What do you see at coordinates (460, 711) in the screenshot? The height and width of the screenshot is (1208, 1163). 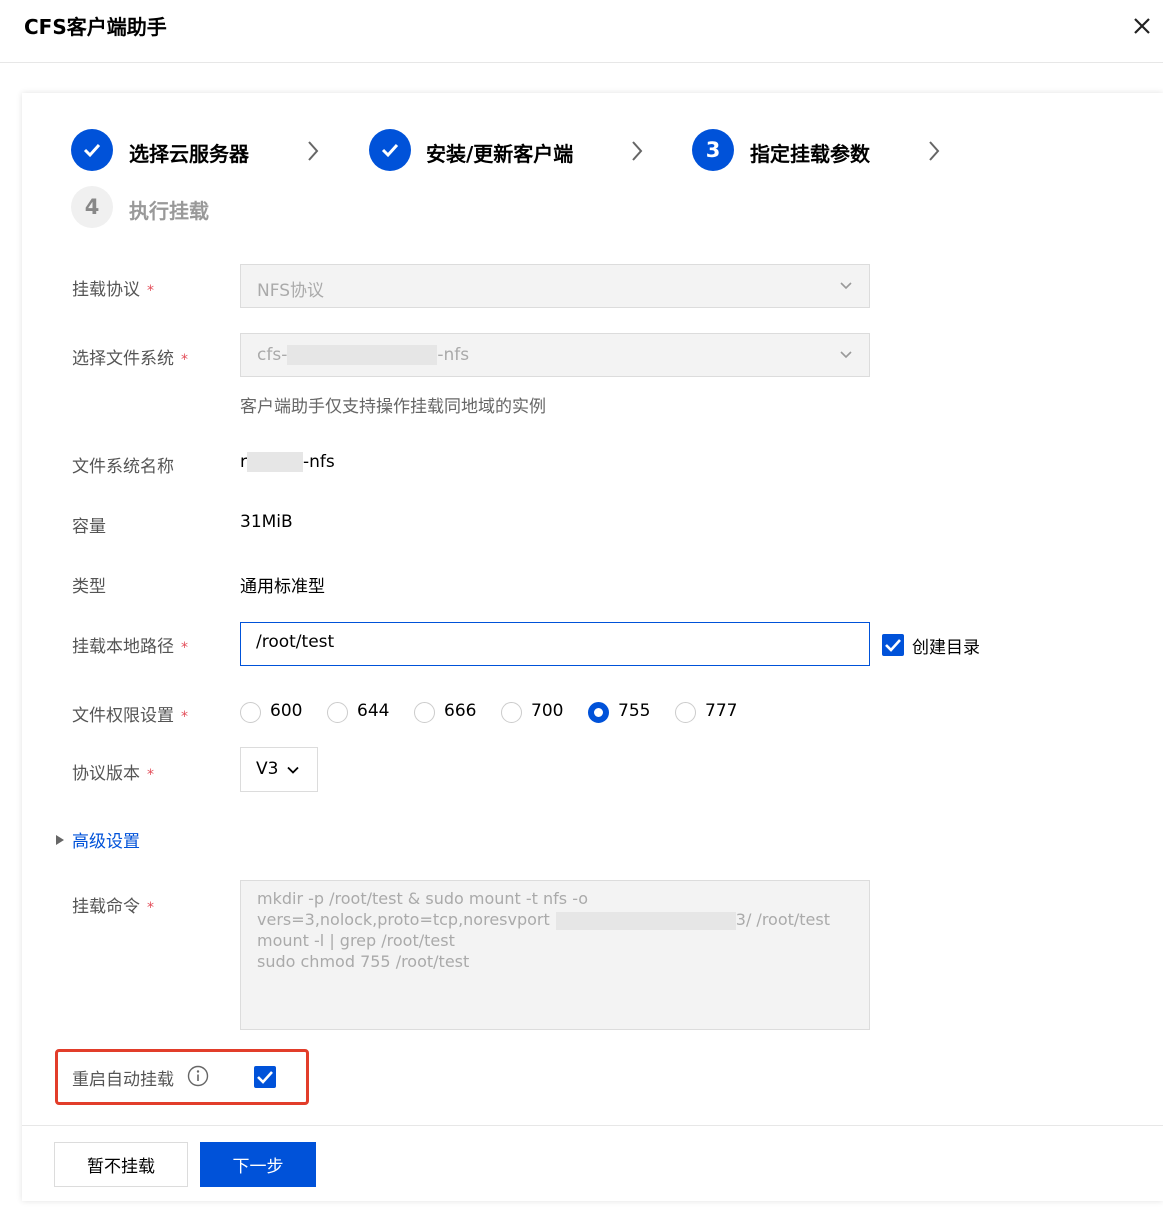 I see `radio-666-label: 666` at bounding box center [460, 711].